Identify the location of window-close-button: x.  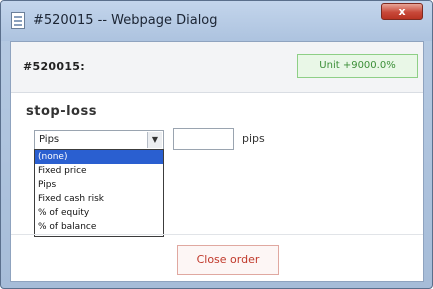
(402, 11).